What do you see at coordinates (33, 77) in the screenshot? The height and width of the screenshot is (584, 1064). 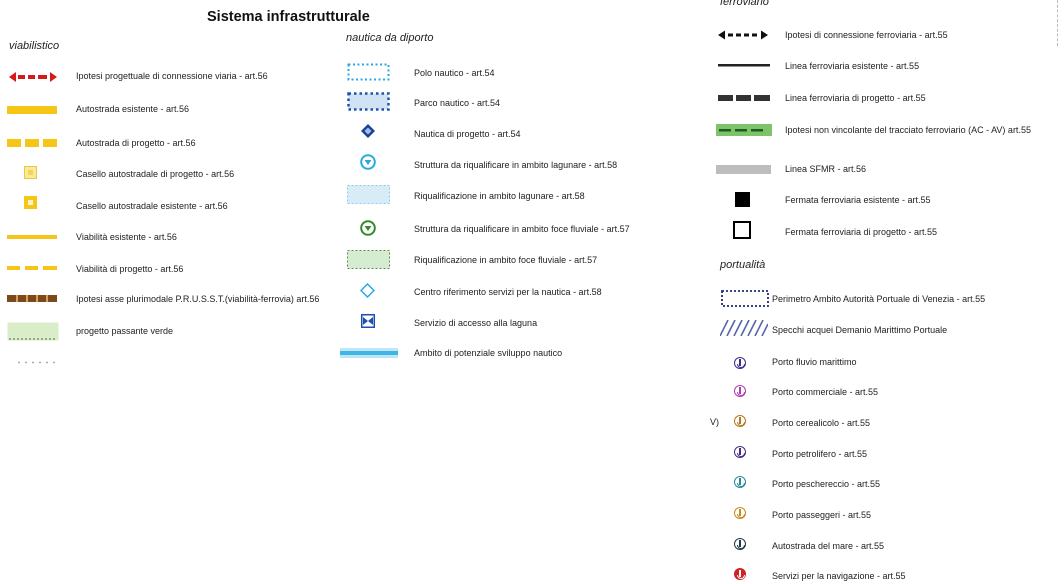 I see `red-dashed-double-arrow-icon` at bounding box center [33, 77].